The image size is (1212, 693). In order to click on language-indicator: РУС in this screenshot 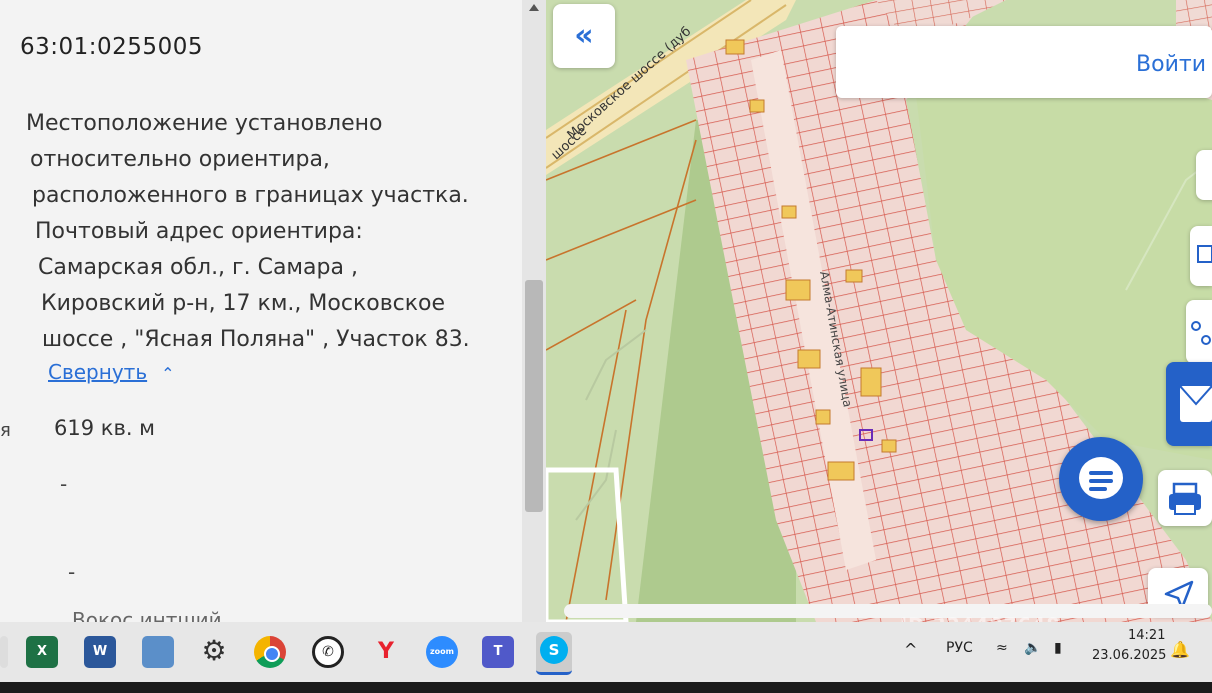, I will do `click(959, 648)`.